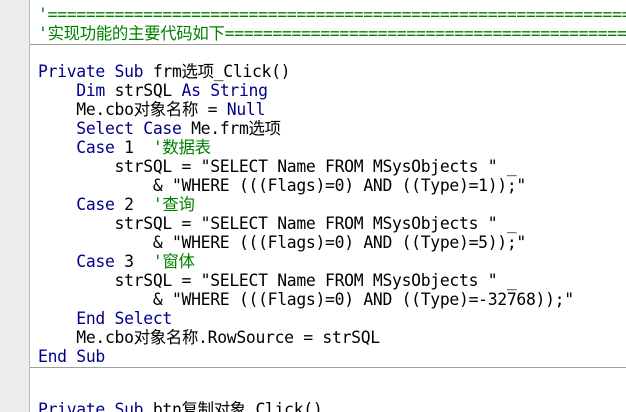 The height and width of the screenshot is (412, 626). I want to click on code-text: Me.frm选项, so click(231, 128).